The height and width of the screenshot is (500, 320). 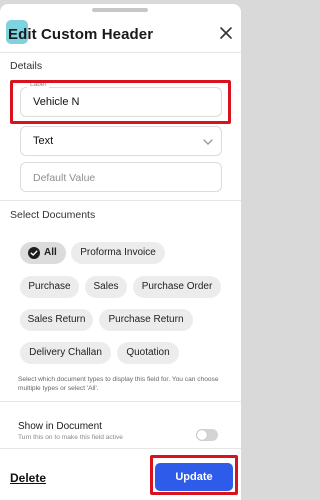 What do you see at coordinates (120, 10) in the screenshot?
I see `sheet-grab-handle` at bounding box center [120, 10].